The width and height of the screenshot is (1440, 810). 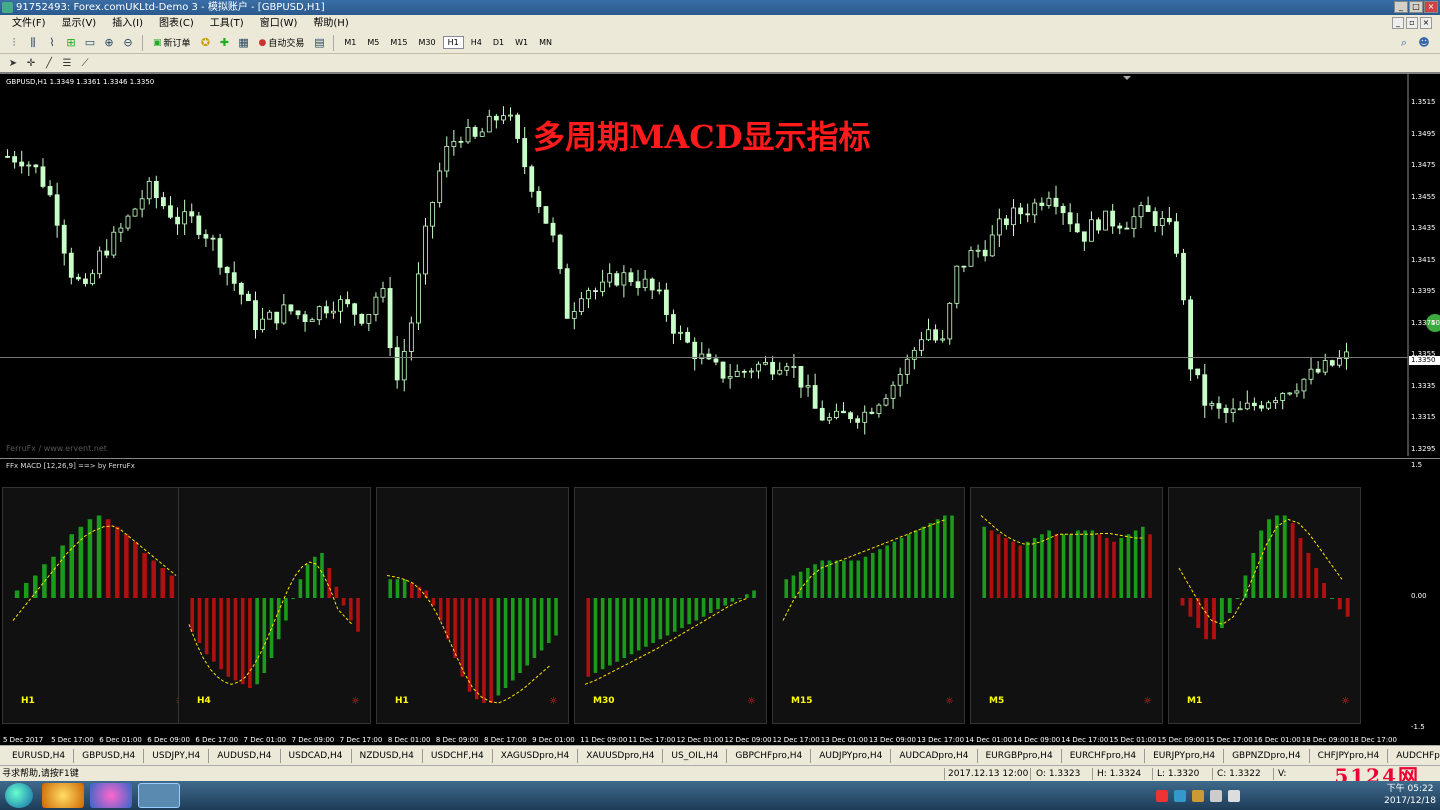 What do you see at coordinates (49, 63) in the screenshot?
I see `trendline-icon: ╱` at bounding box center [49, 63].